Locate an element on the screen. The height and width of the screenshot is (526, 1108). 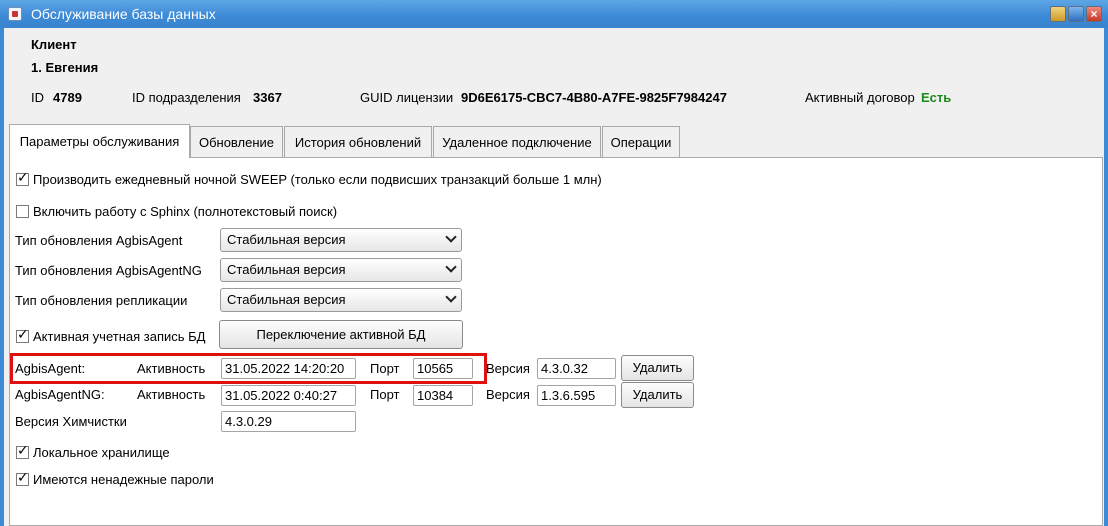
title-bar: Обслуживание базы данных × is located at coordinates (554, 14).